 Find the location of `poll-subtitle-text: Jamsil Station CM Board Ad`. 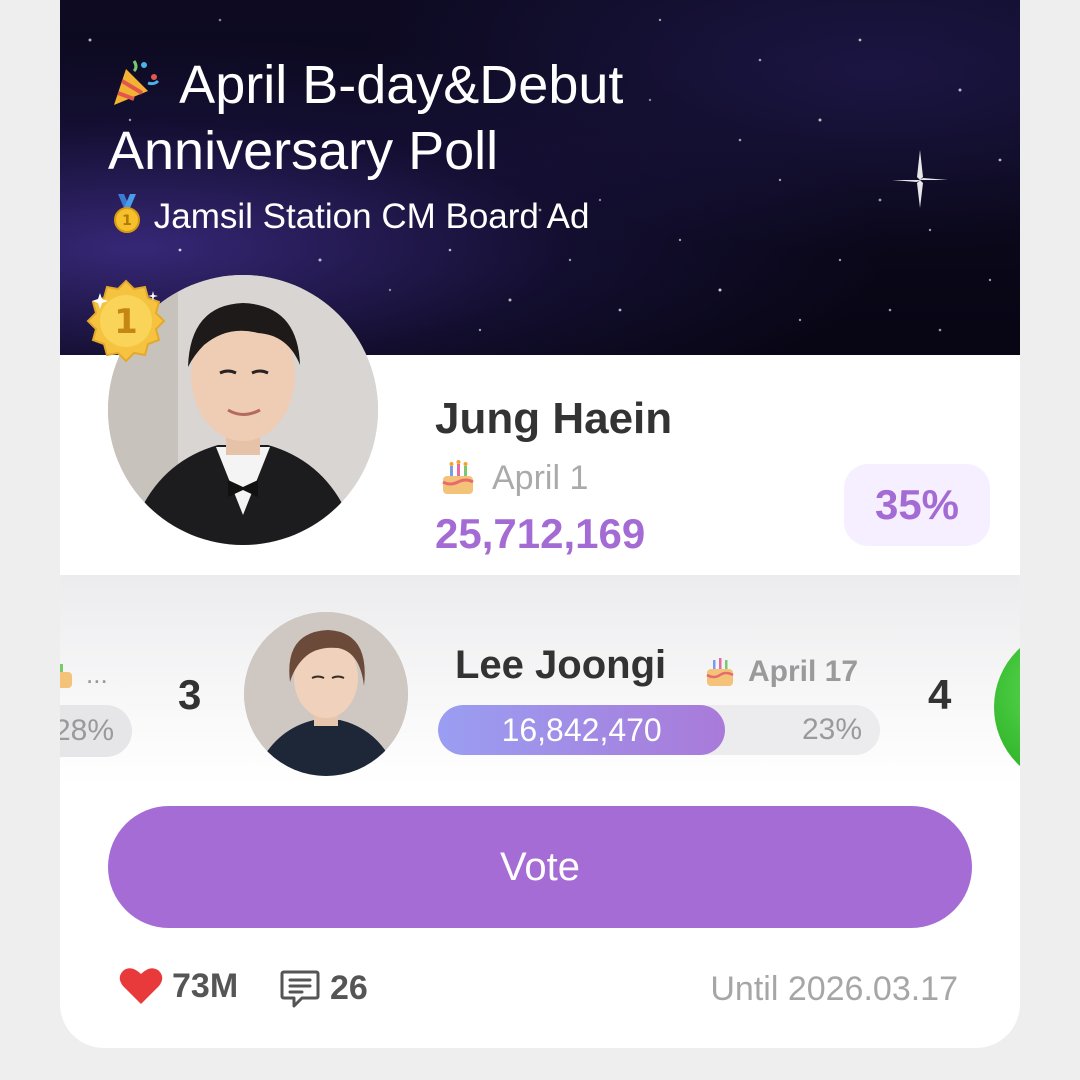

poll-subtitle-text: Jamsil Station CM Board Ad is located at coordinates (371, 216).